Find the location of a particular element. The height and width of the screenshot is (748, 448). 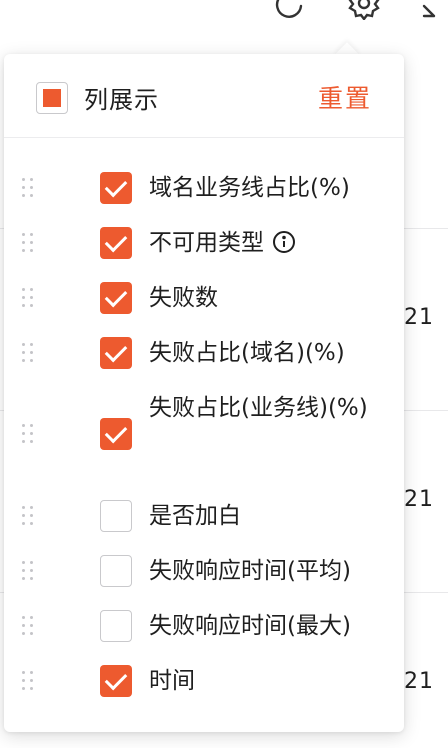

column-item: 失败响应时间(最大) is located at coordinates (204, 626).